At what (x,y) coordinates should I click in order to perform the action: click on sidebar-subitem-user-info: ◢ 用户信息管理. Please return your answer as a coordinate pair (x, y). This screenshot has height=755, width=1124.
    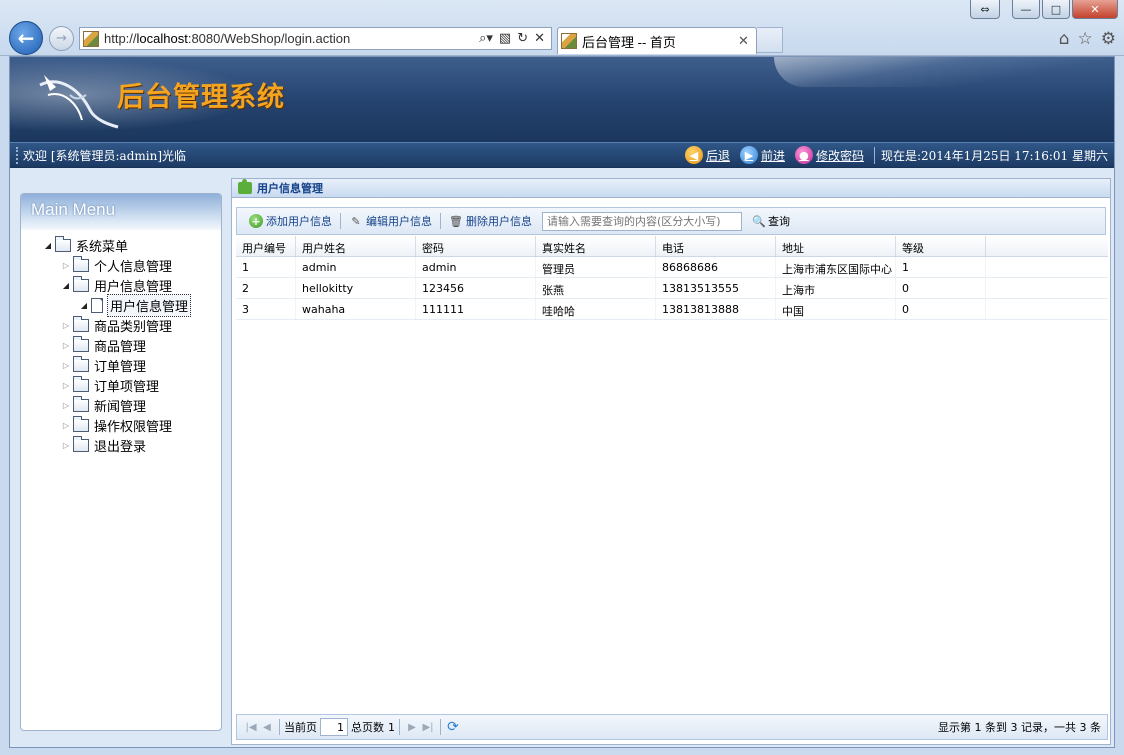
    Looking at the image, I should click on (121, 305).